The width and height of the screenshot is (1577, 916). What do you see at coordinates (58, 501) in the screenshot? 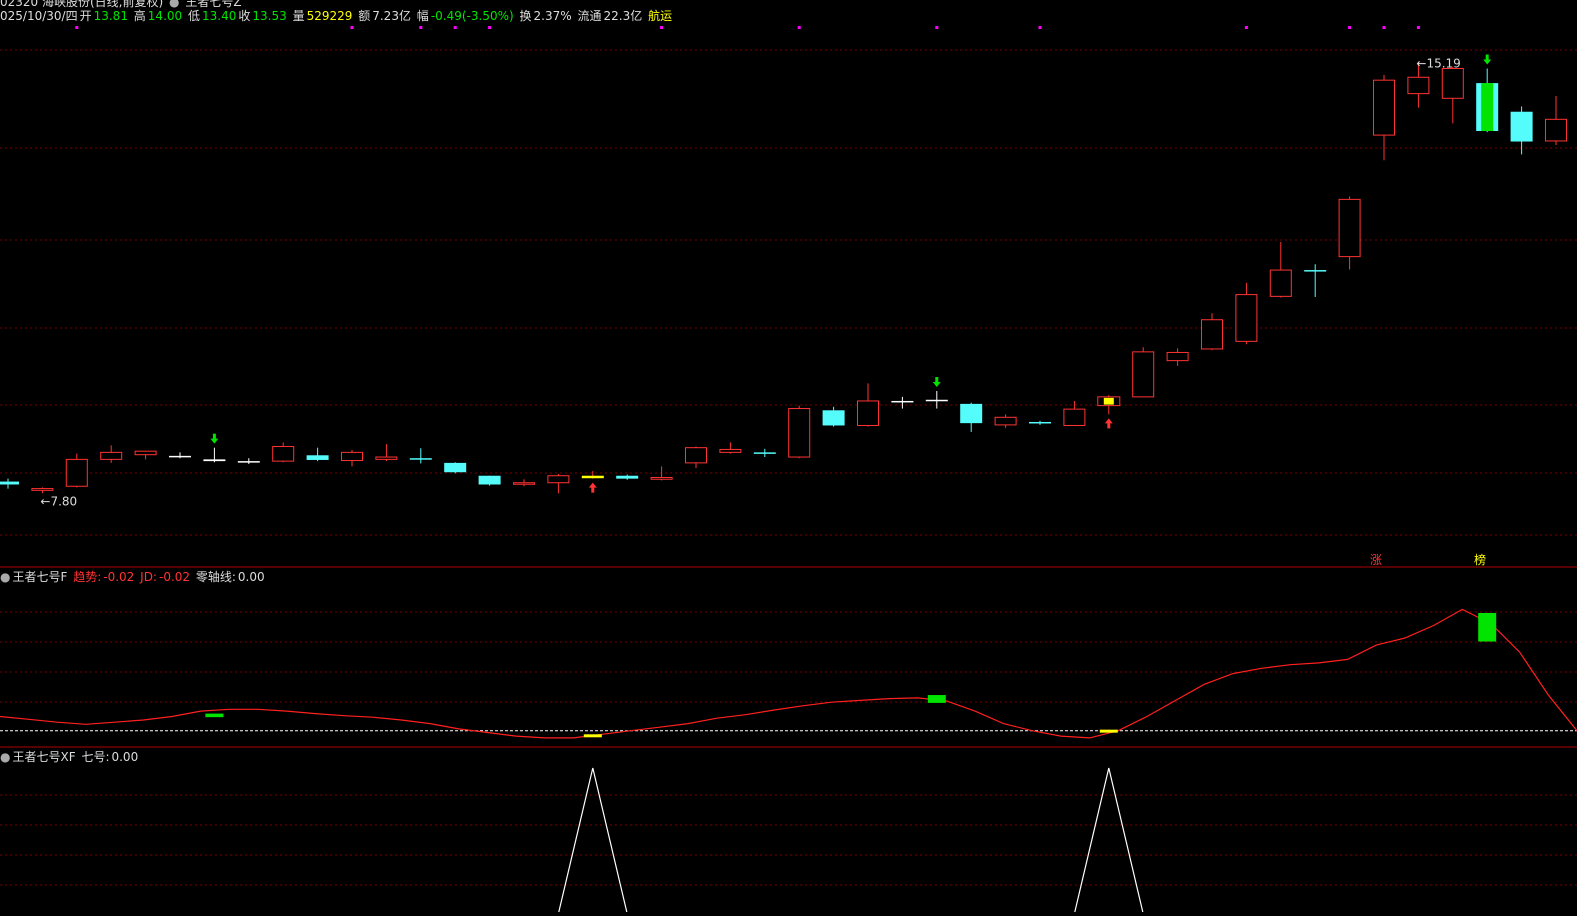
I see `min-price-label: ←7.80` at bounding box center [58, 501].